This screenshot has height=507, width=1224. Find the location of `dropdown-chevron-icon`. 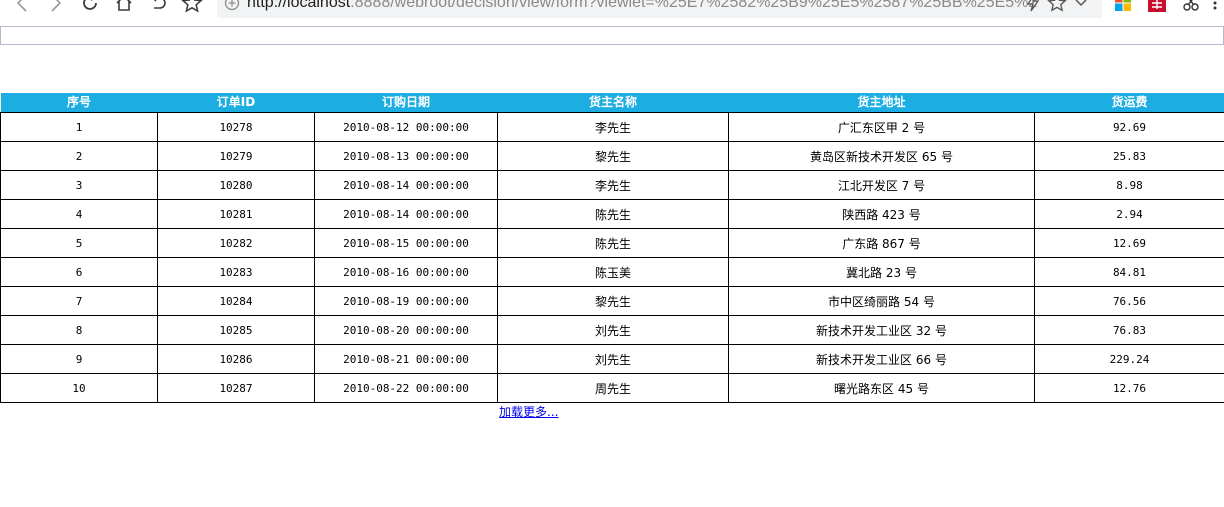

dropdown-chevron-icon is located at coordinates (1081, 9).